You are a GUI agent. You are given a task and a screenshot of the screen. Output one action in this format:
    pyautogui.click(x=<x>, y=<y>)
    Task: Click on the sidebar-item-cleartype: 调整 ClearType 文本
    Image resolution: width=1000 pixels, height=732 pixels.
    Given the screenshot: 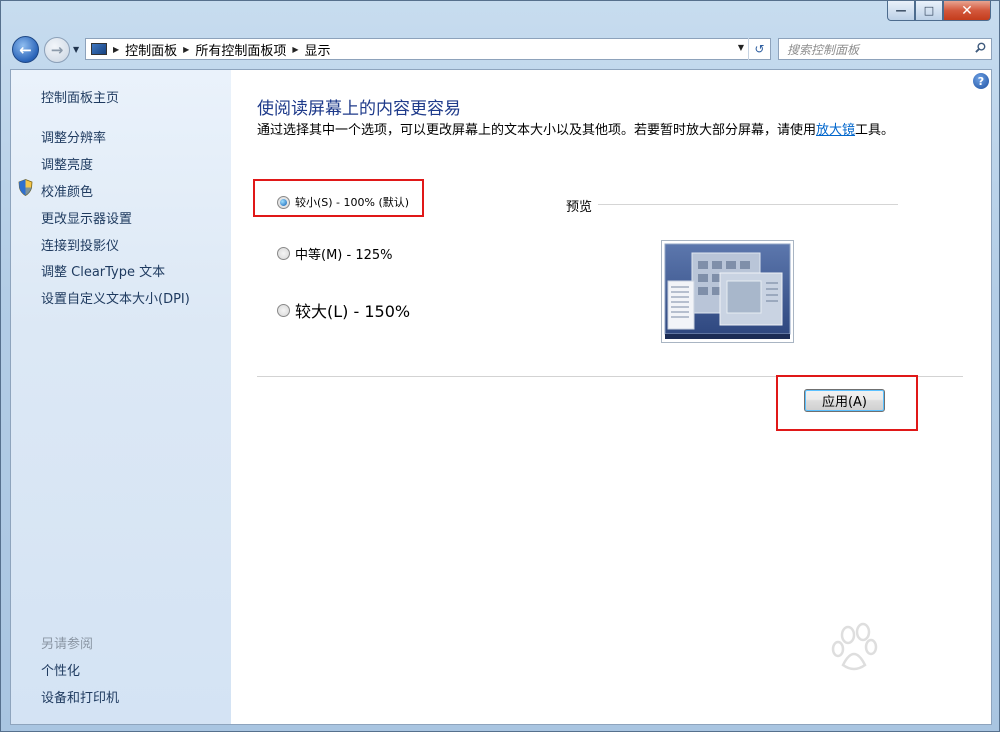 What is the action you would take?
    pyautogui.click(x=103, y=270)
    